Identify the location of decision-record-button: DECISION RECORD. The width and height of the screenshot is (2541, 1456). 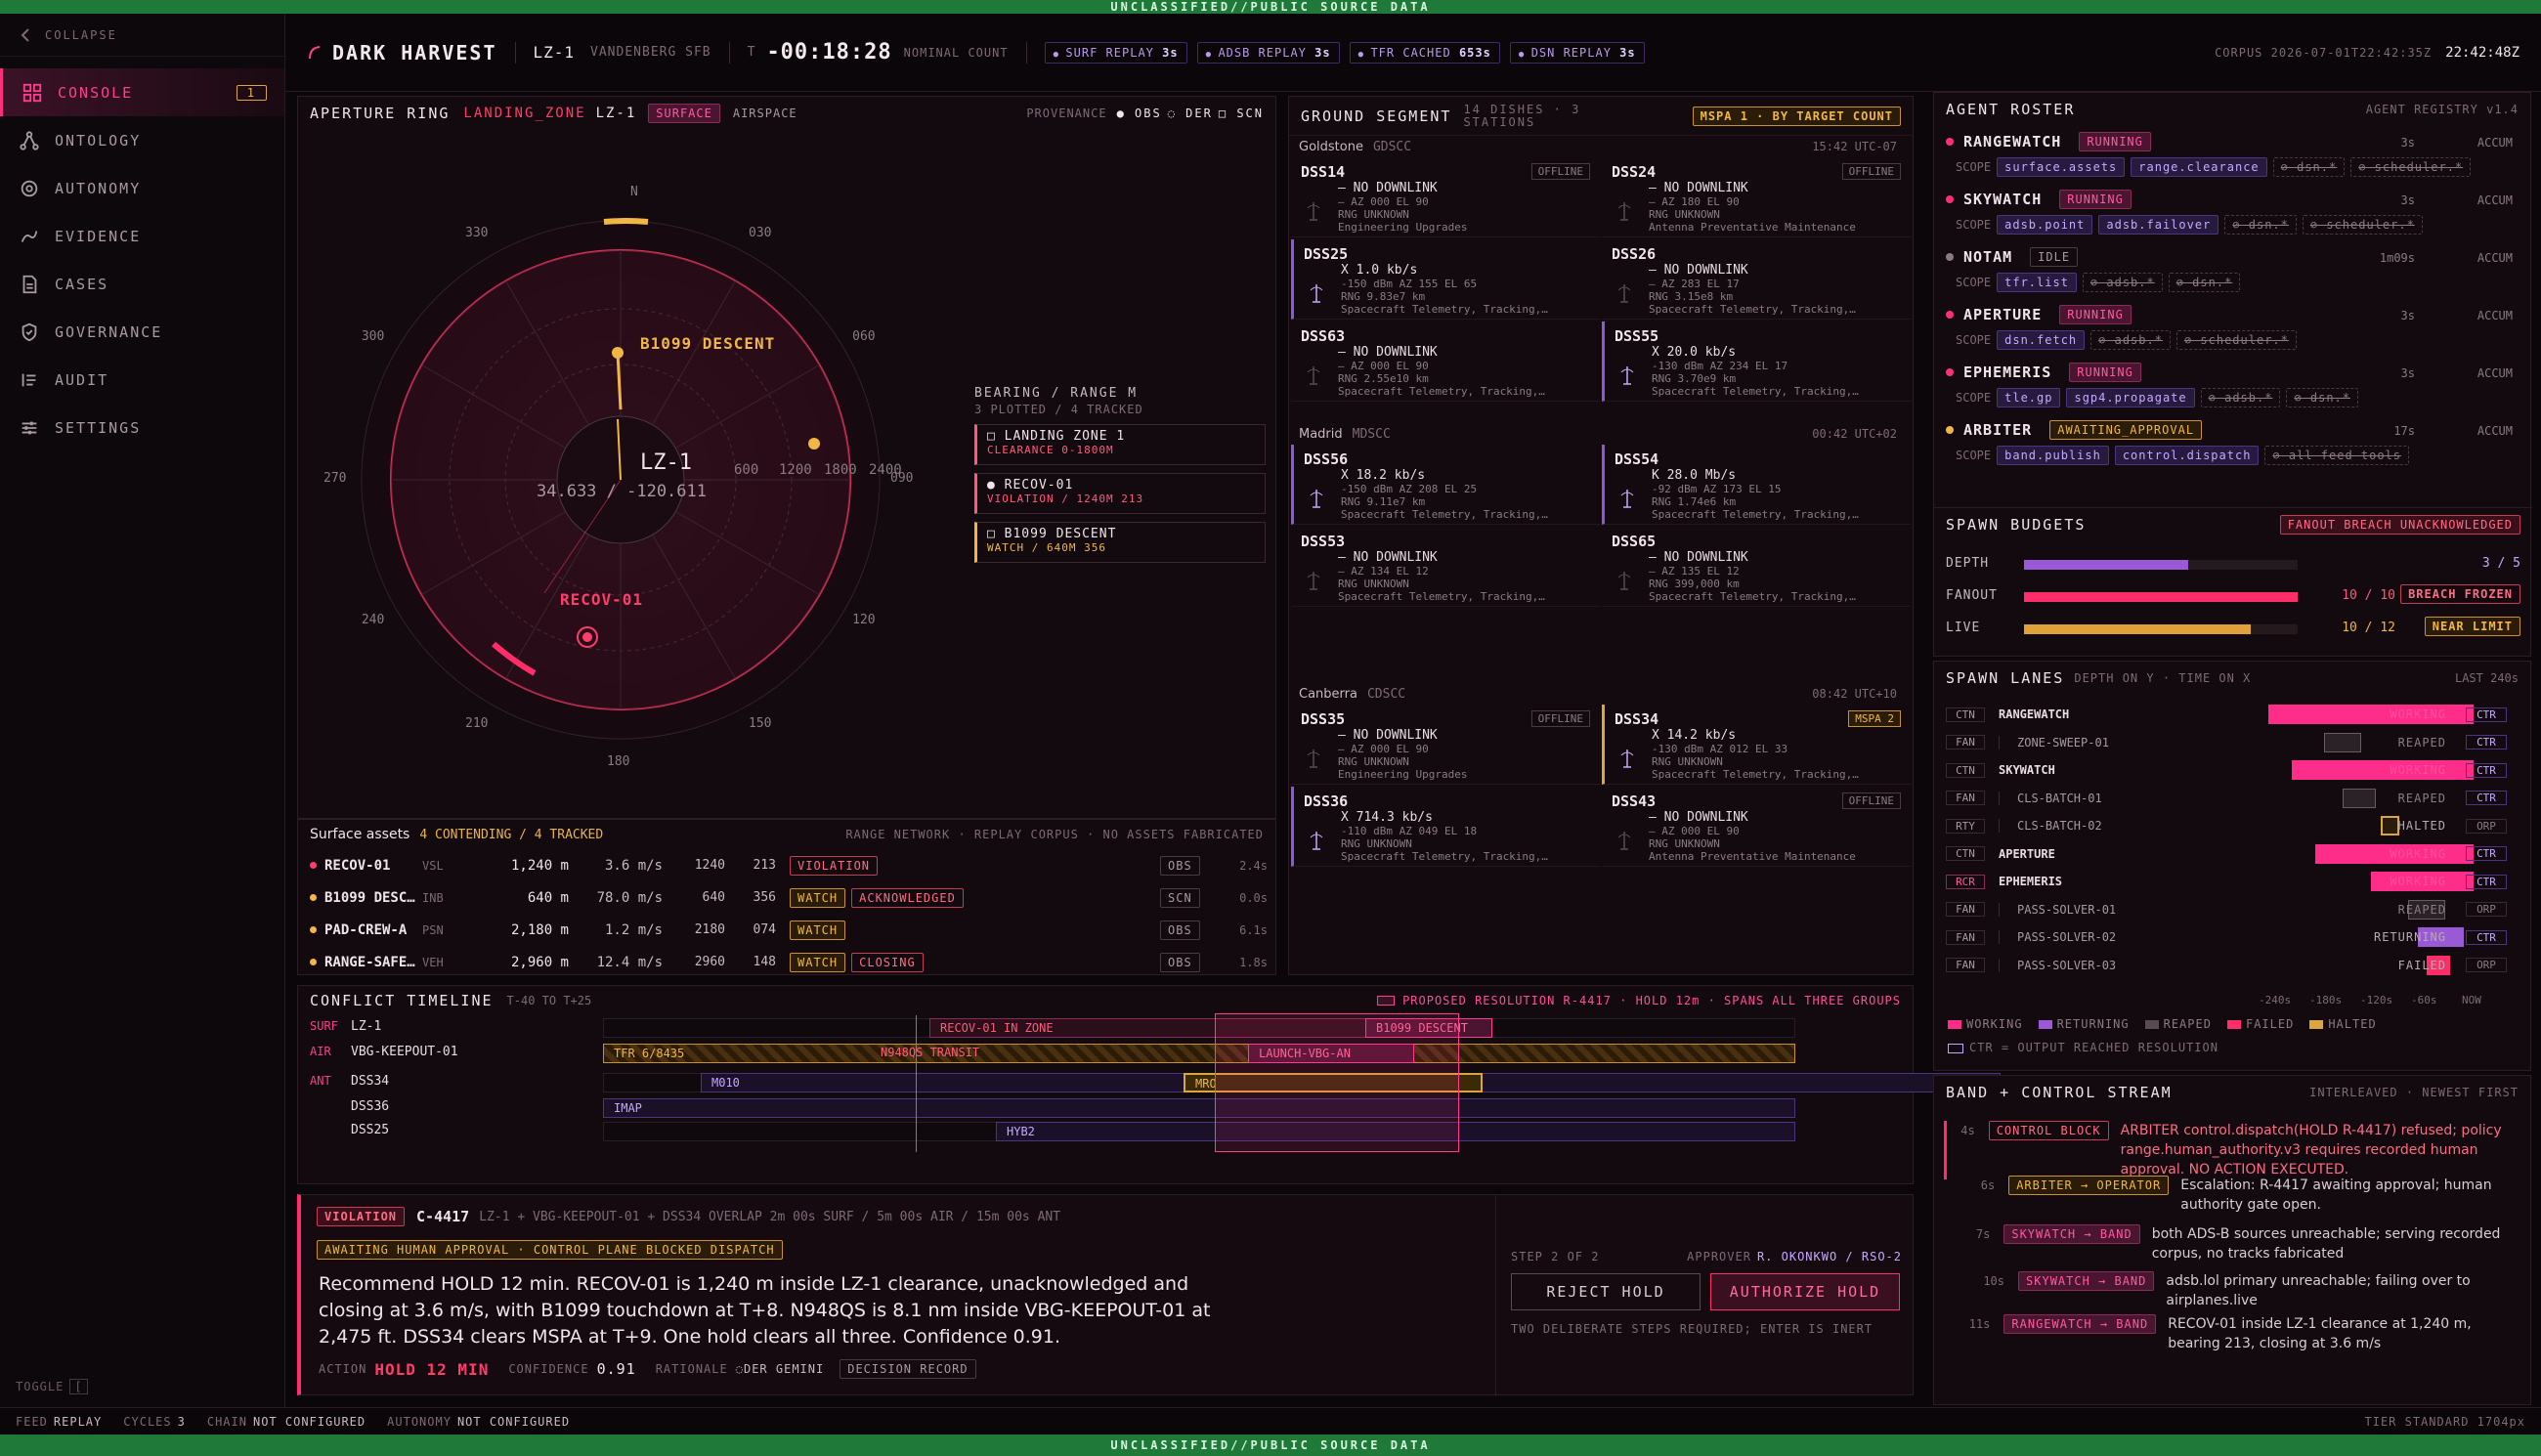
(908, 1369).